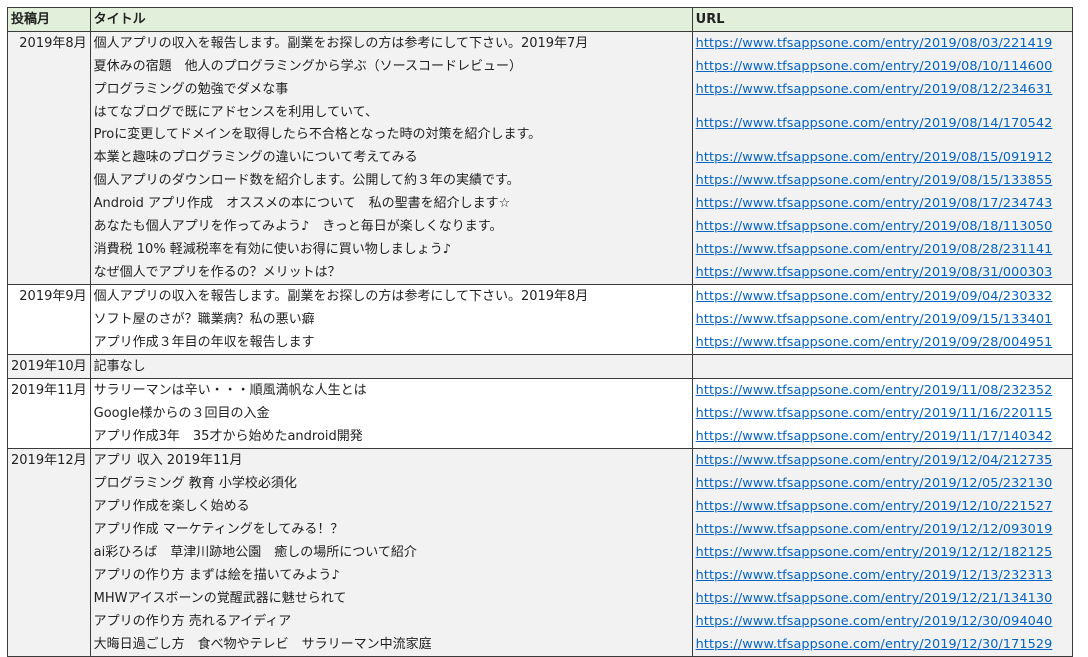 Image resolution: width=1088 pixels, height=657 pixels. What do you see at coordinates (119, 366) in the screenshot?
I see `title-text: 記事なし` at bounding box center [119, 366].